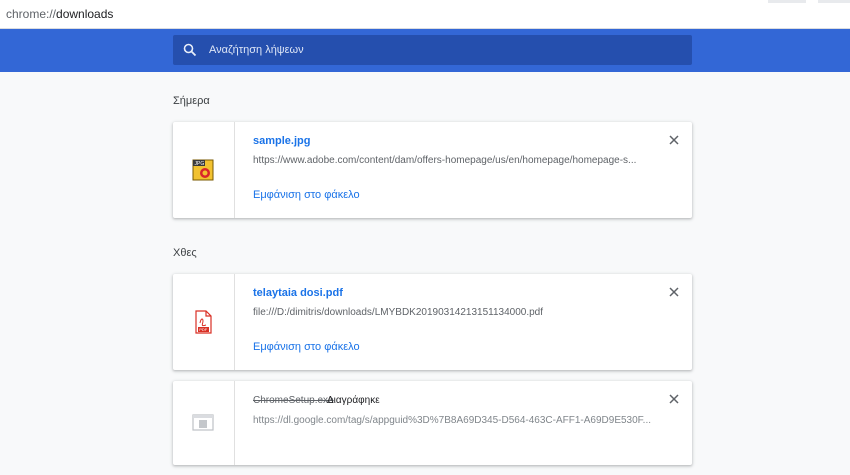 The width and height of the screenshot is (850, 475). What do you see at coordinates (31, 14) in the screenshot?
I see `address-scheme: chrome://` at bounding box center [31, 14].